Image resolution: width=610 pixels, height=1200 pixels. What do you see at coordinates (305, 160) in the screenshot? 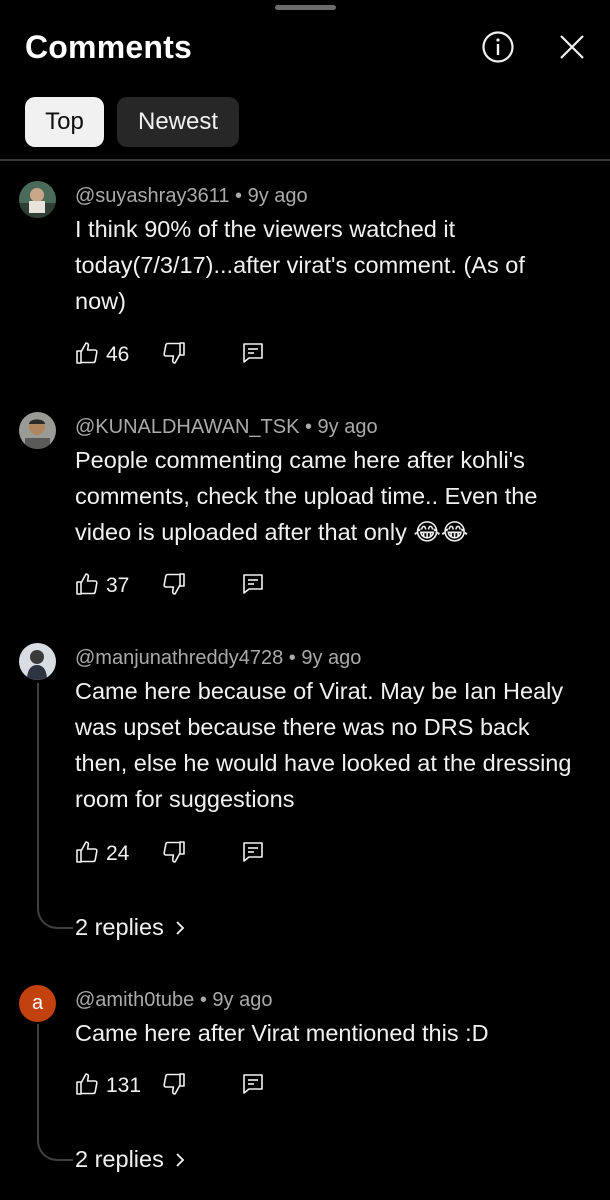
I see `divider` at bounding box center [305, 160].